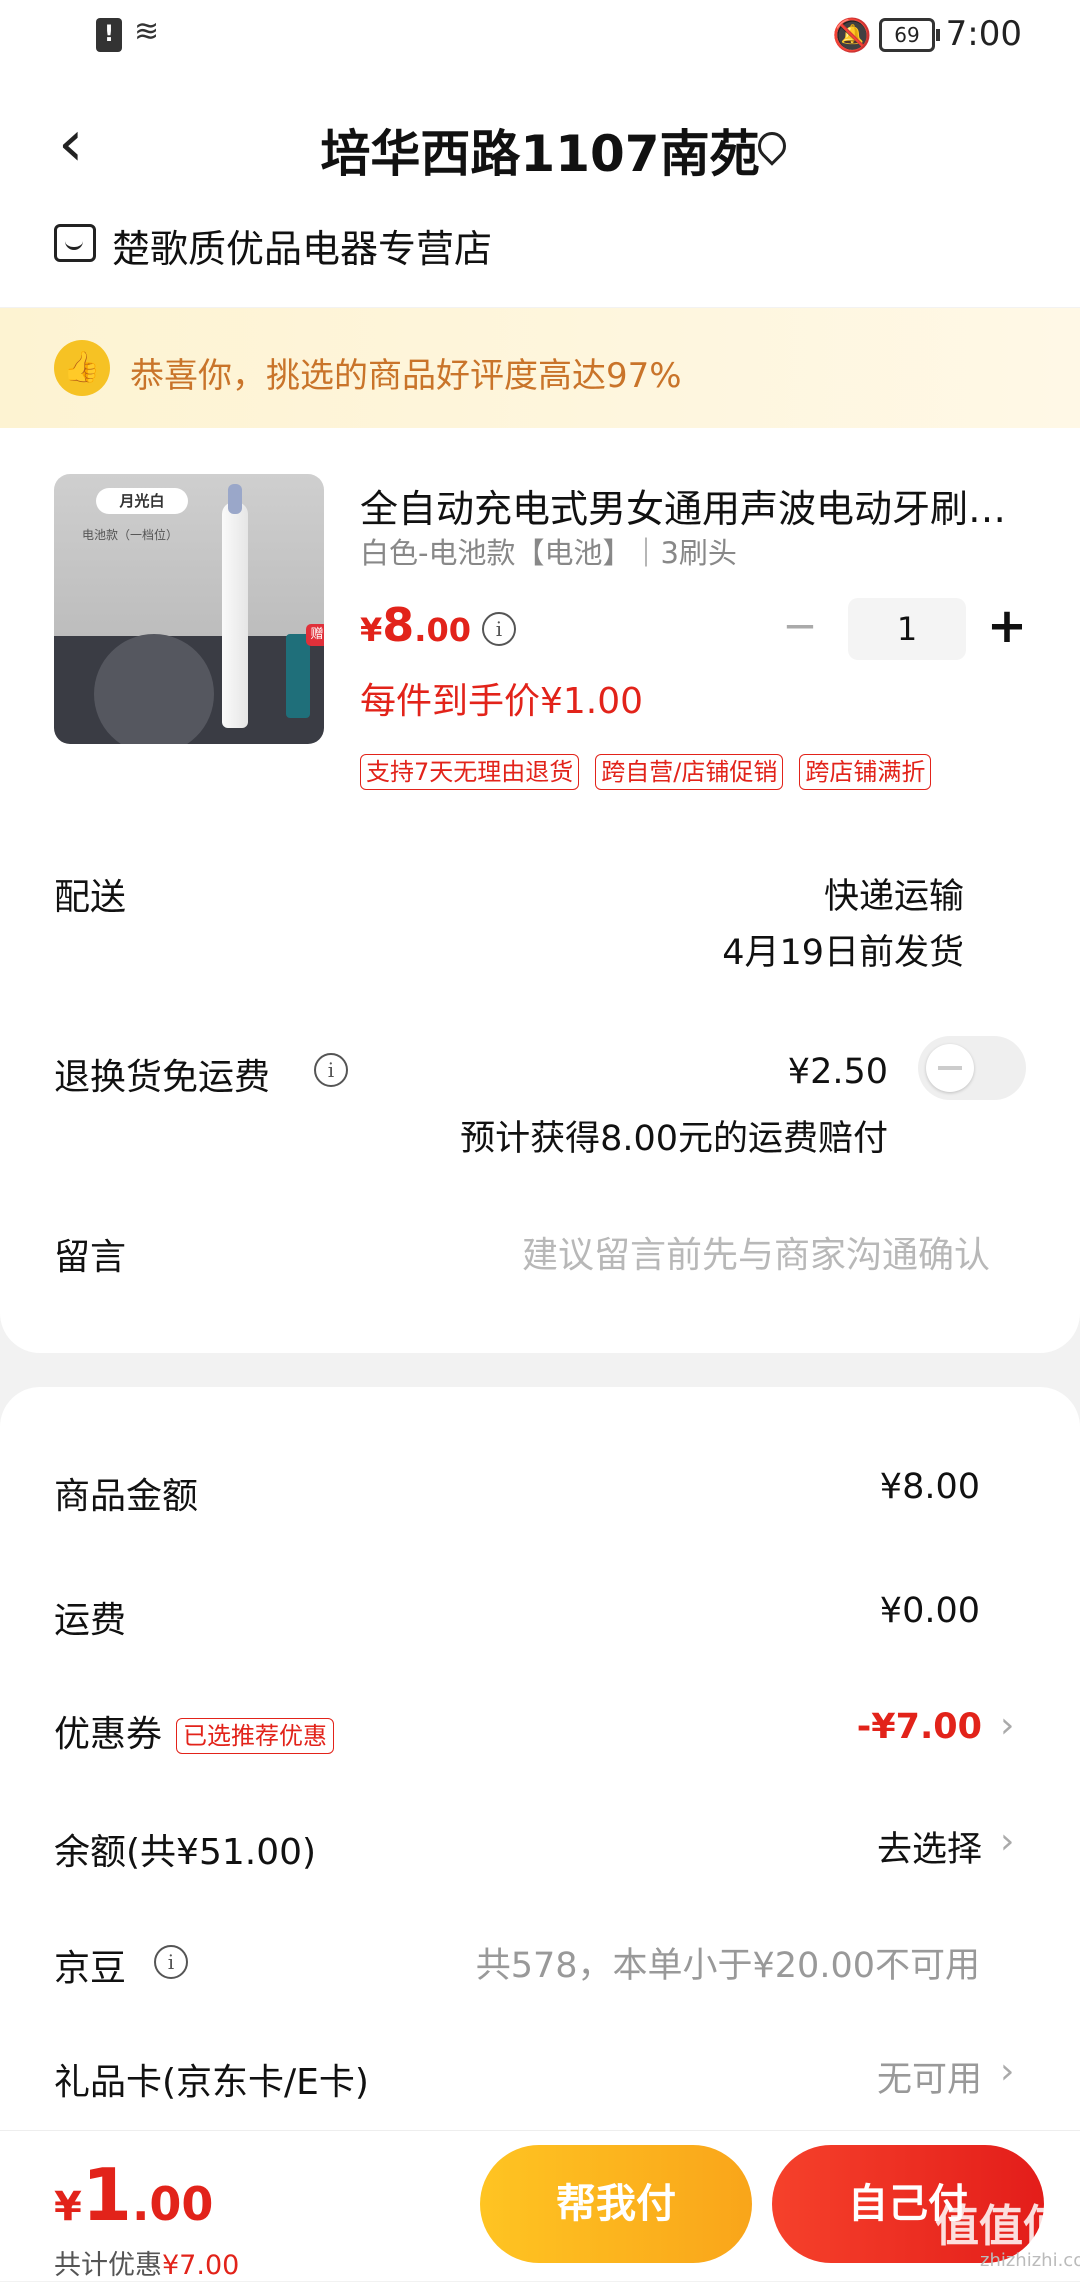 Image resolution: width=1080 pixels, height=2282 pixels. Describe the element at coordinates (68, 2207) in the screenshot. I see `total-symbol: ¥` at that location.